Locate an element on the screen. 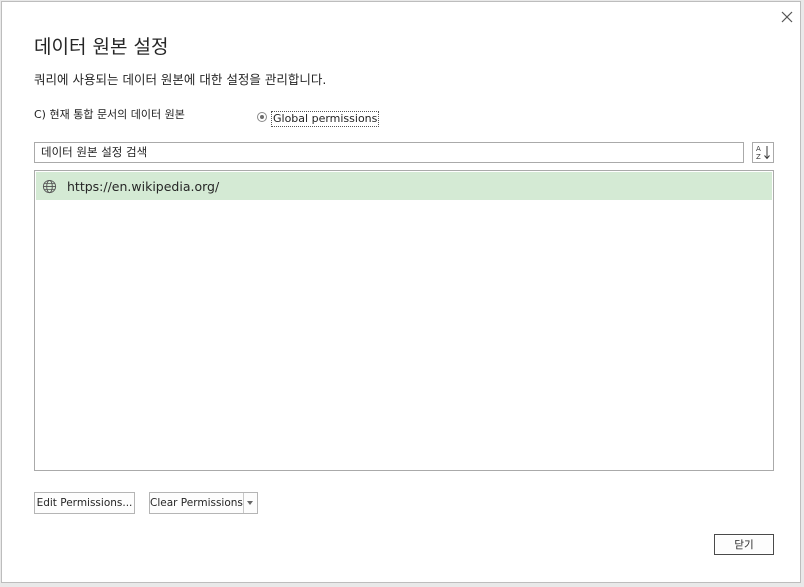  clear-permissions-label: Clear Permissions is located at coordinates (197, 503).